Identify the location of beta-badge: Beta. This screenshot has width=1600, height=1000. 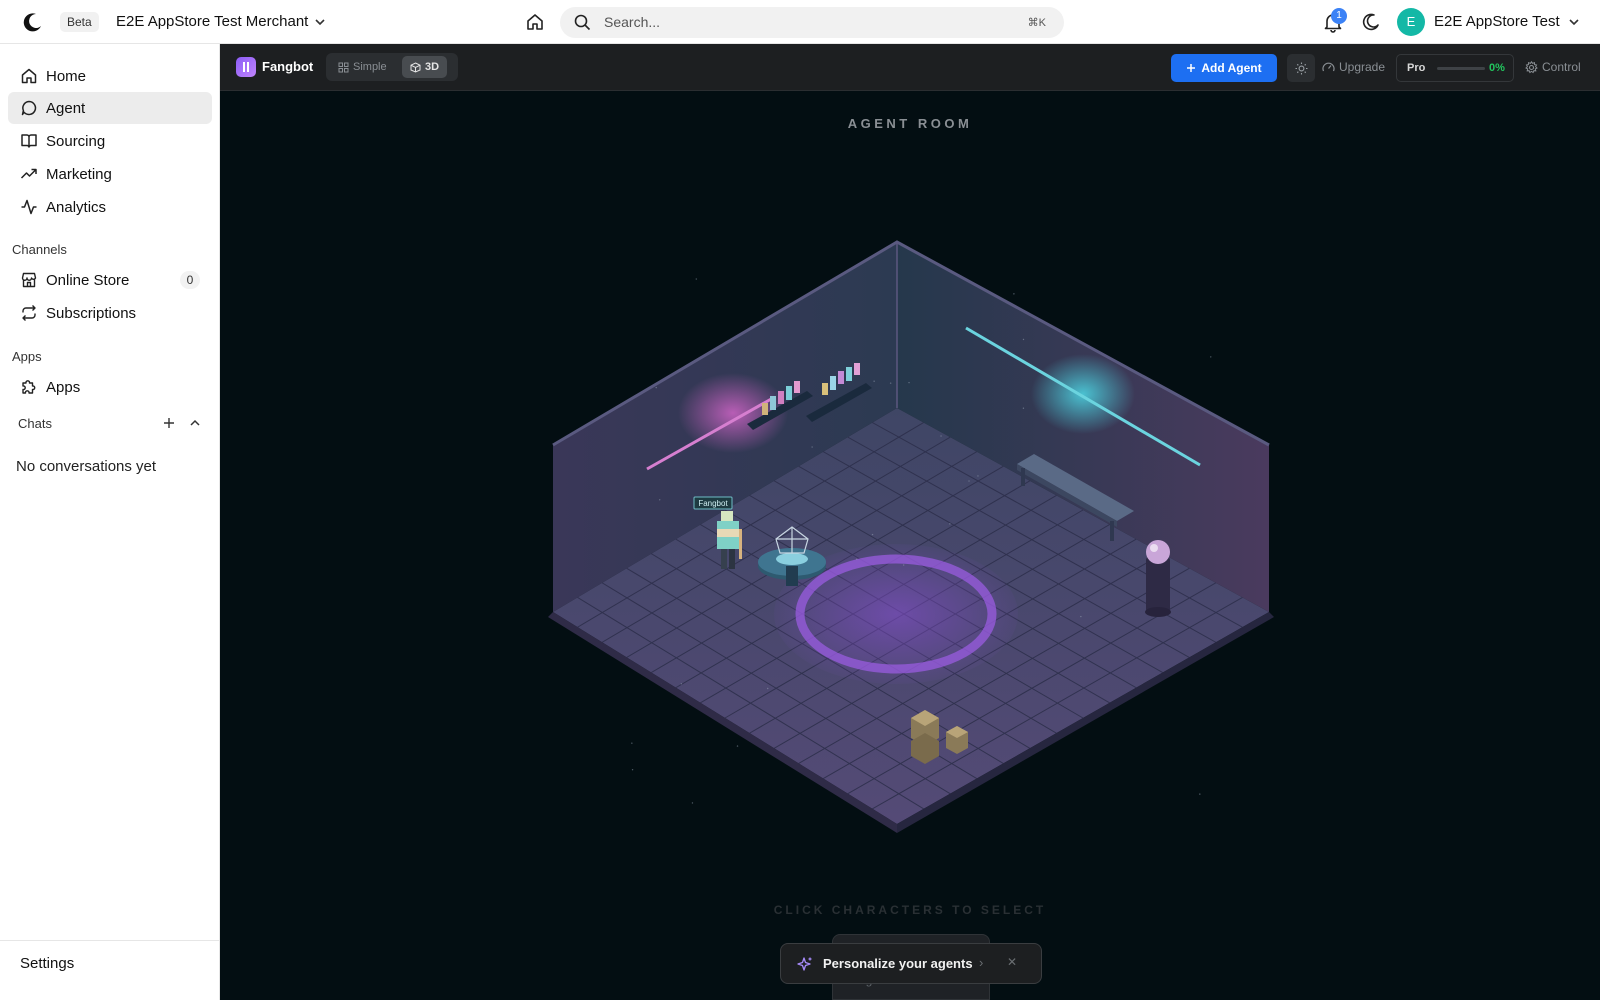
(79, 22).